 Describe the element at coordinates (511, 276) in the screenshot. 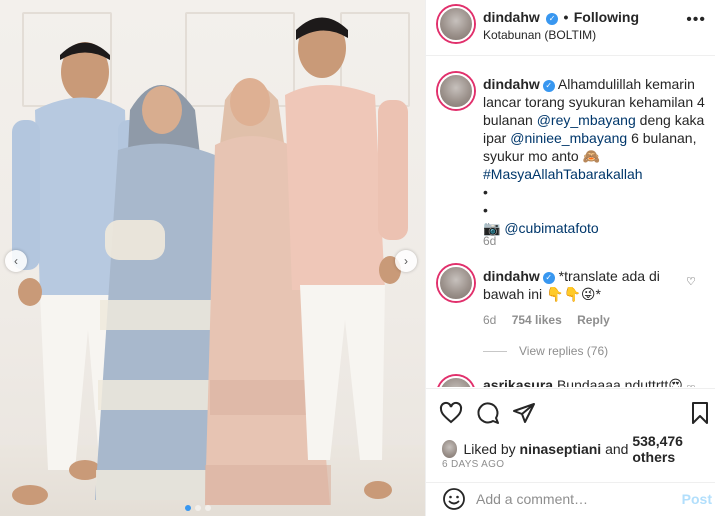

I see `comment-username: dindahw` at that location.